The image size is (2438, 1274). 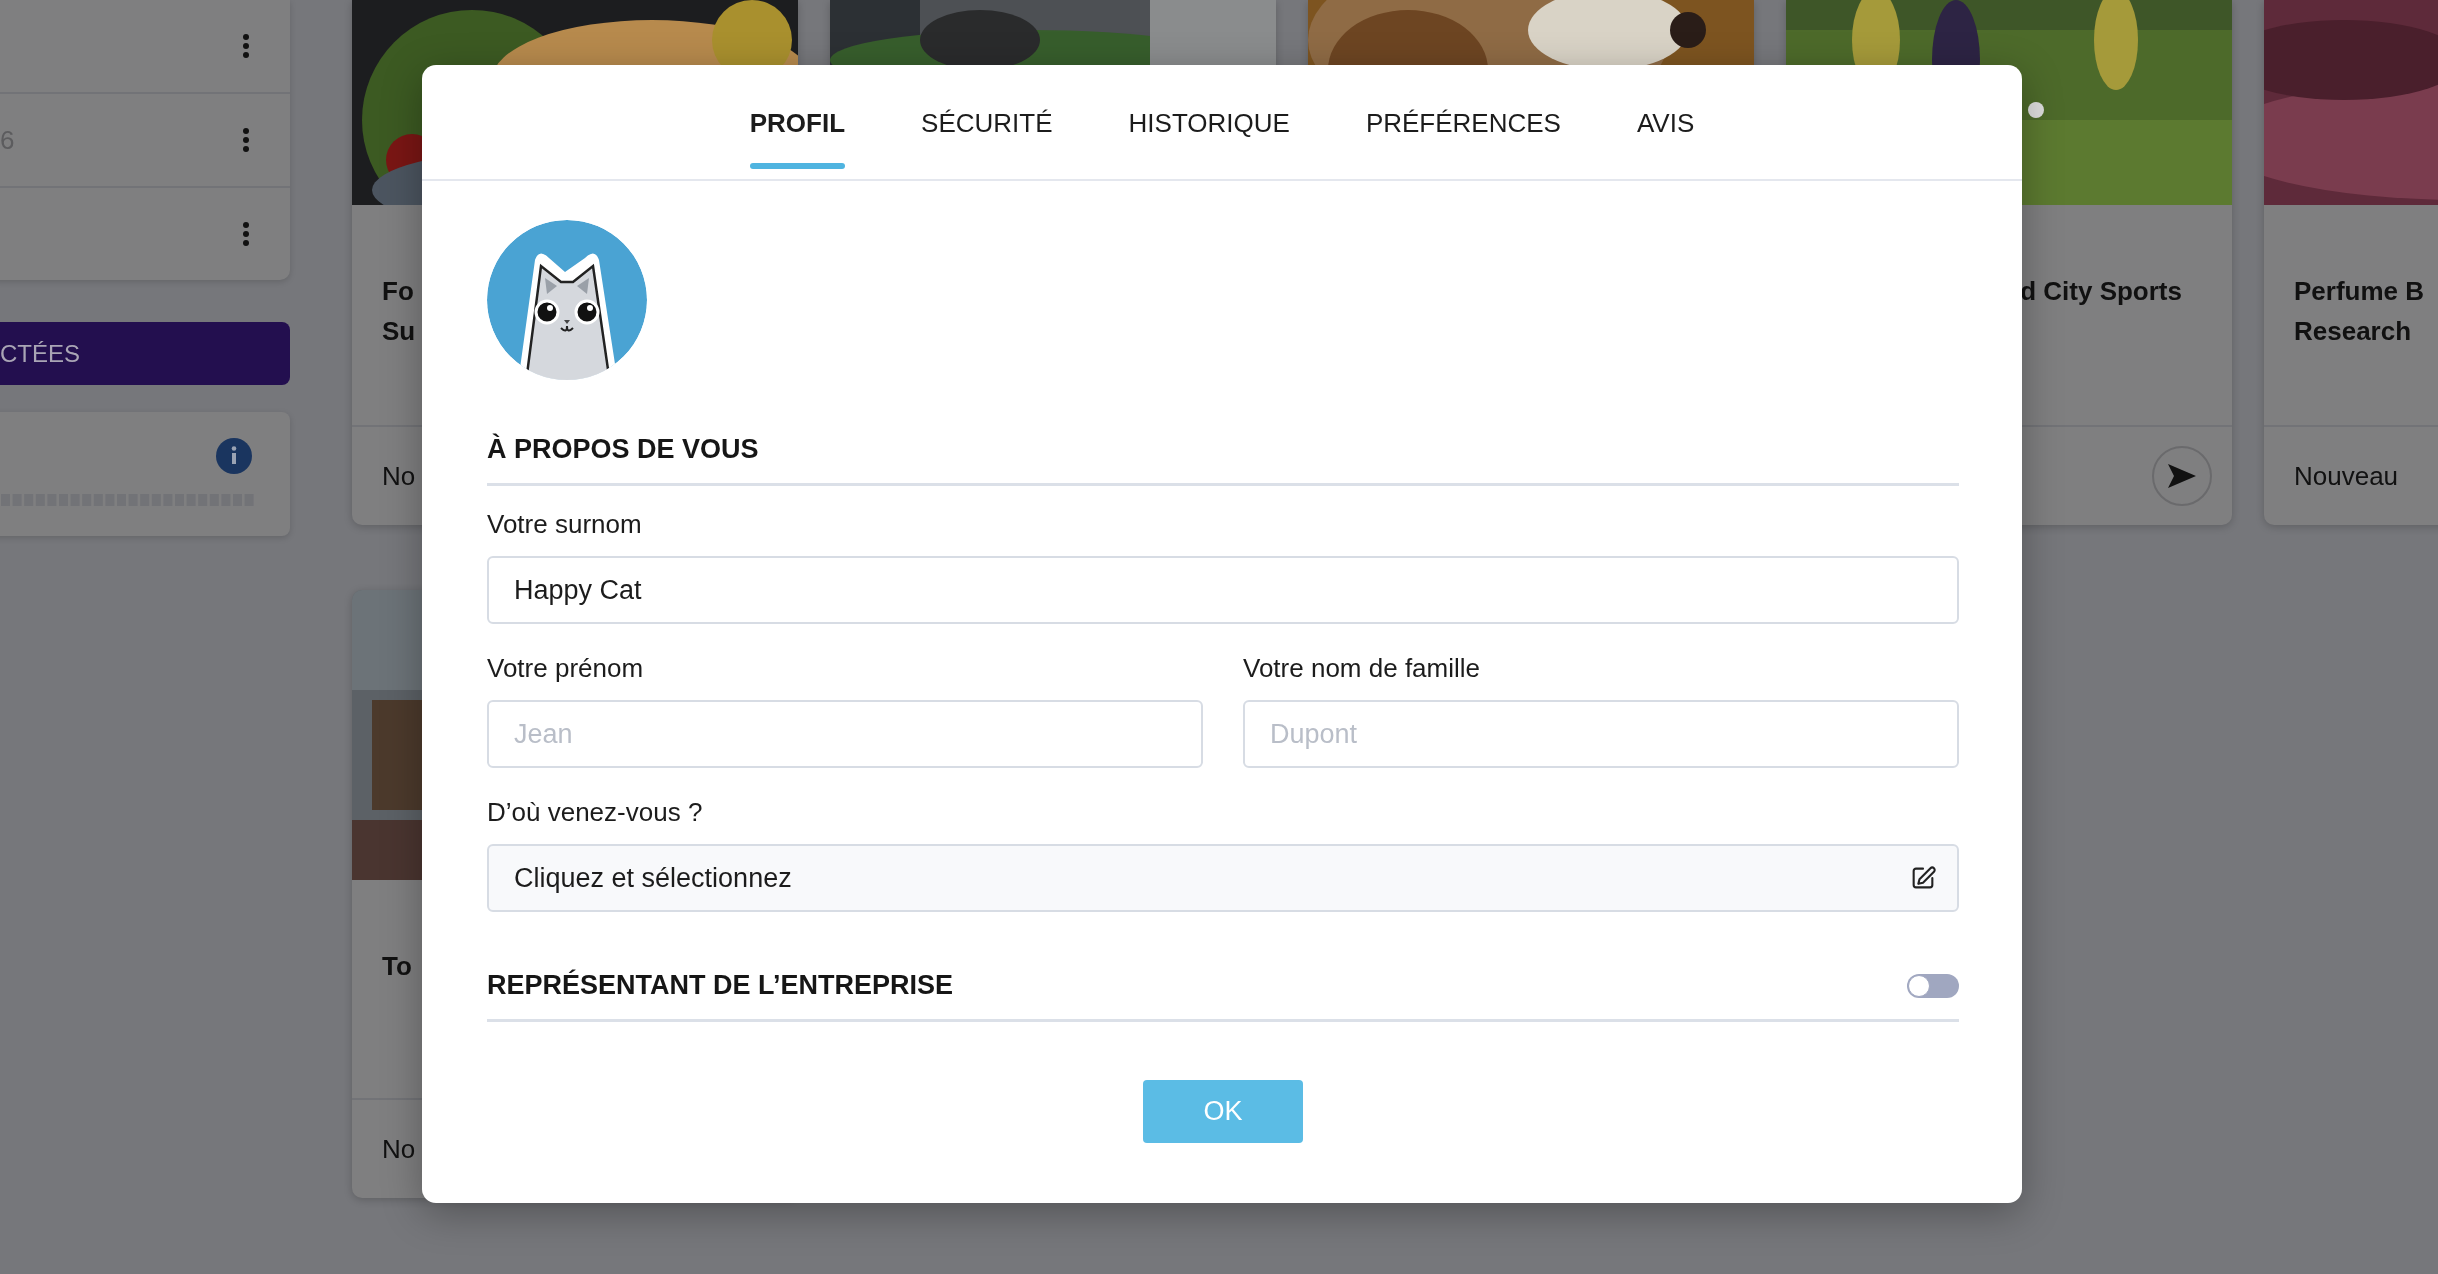 What do you see at coordinates (845, 734) in the screenshot?
I see `input-field: Jean` at bounding box center [845, 734].